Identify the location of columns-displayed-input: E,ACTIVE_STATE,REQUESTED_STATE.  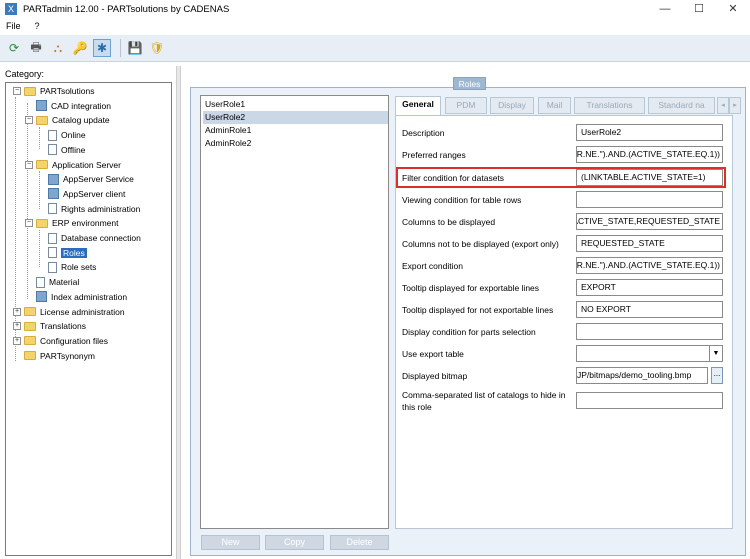
(649, 221).